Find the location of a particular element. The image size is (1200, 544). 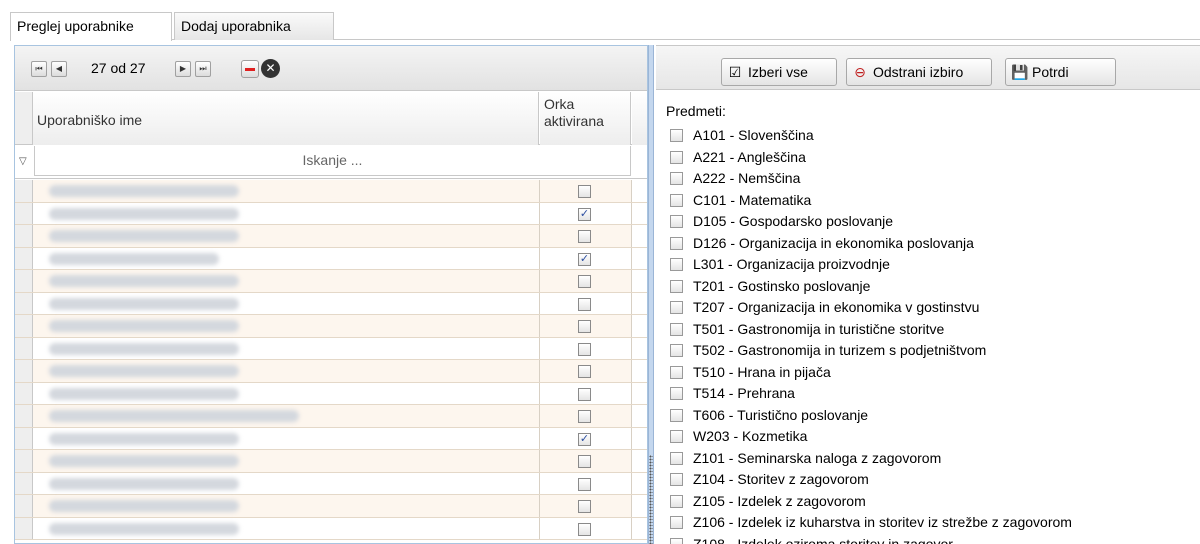

subject-item: A221 - Angleščina is located at coordinates (871, 158).